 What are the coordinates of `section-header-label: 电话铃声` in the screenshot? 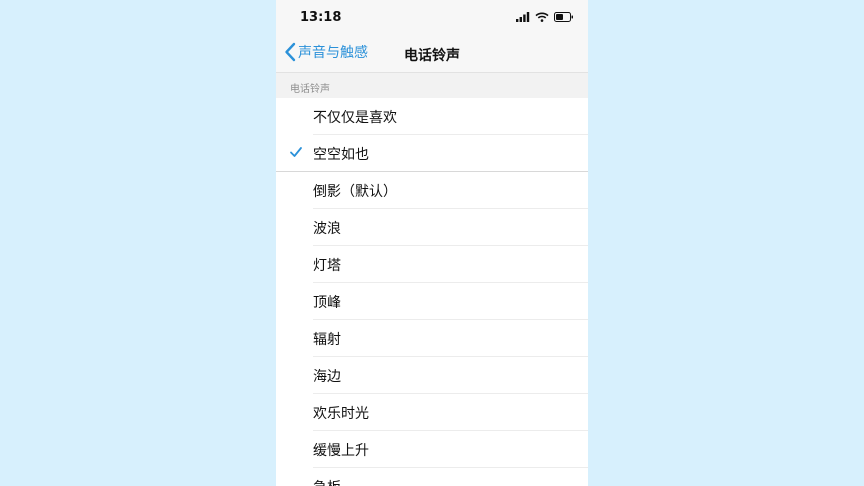 It's located at (310, 89).